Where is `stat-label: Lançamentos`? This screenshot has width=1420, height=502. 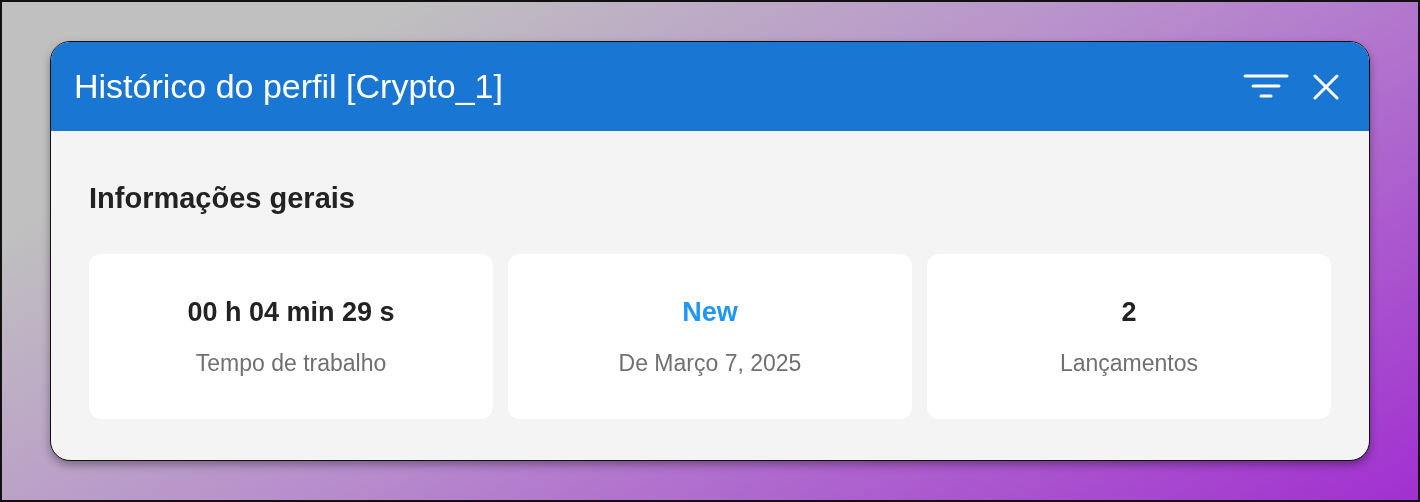
stat-label: Lançamentos is located at coordinates (1129, 364).